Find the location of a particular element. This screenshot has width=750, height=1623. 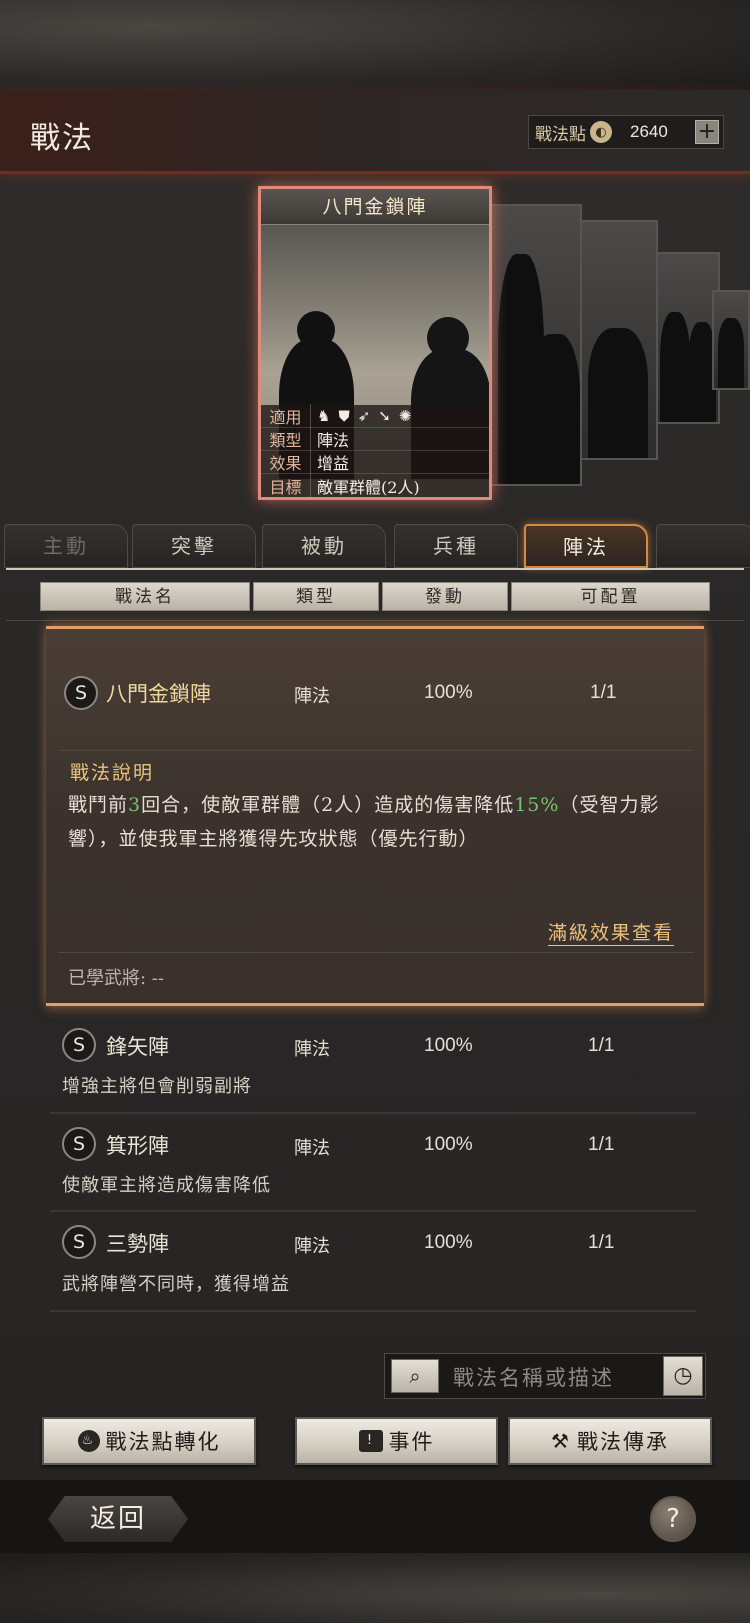

card-info-row-type: 類型 陣法 is located at coordinates (375, 439).